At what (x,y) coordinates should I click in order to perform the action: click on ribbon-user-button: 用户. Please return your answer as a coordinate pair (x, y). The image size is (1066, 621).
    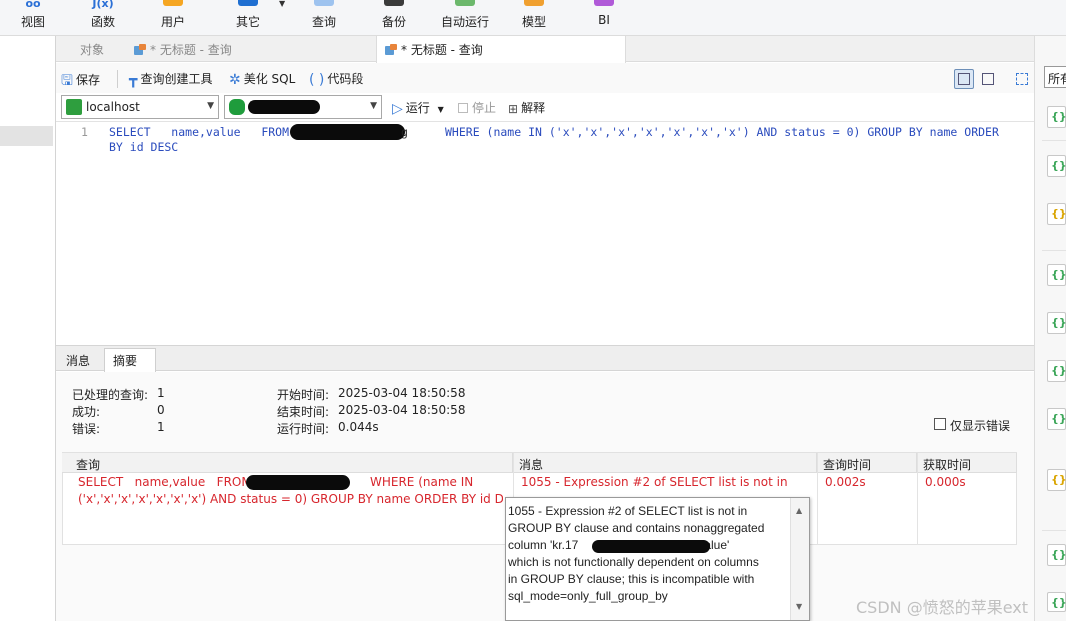
    Looking at the image, I should click on (173, 18).